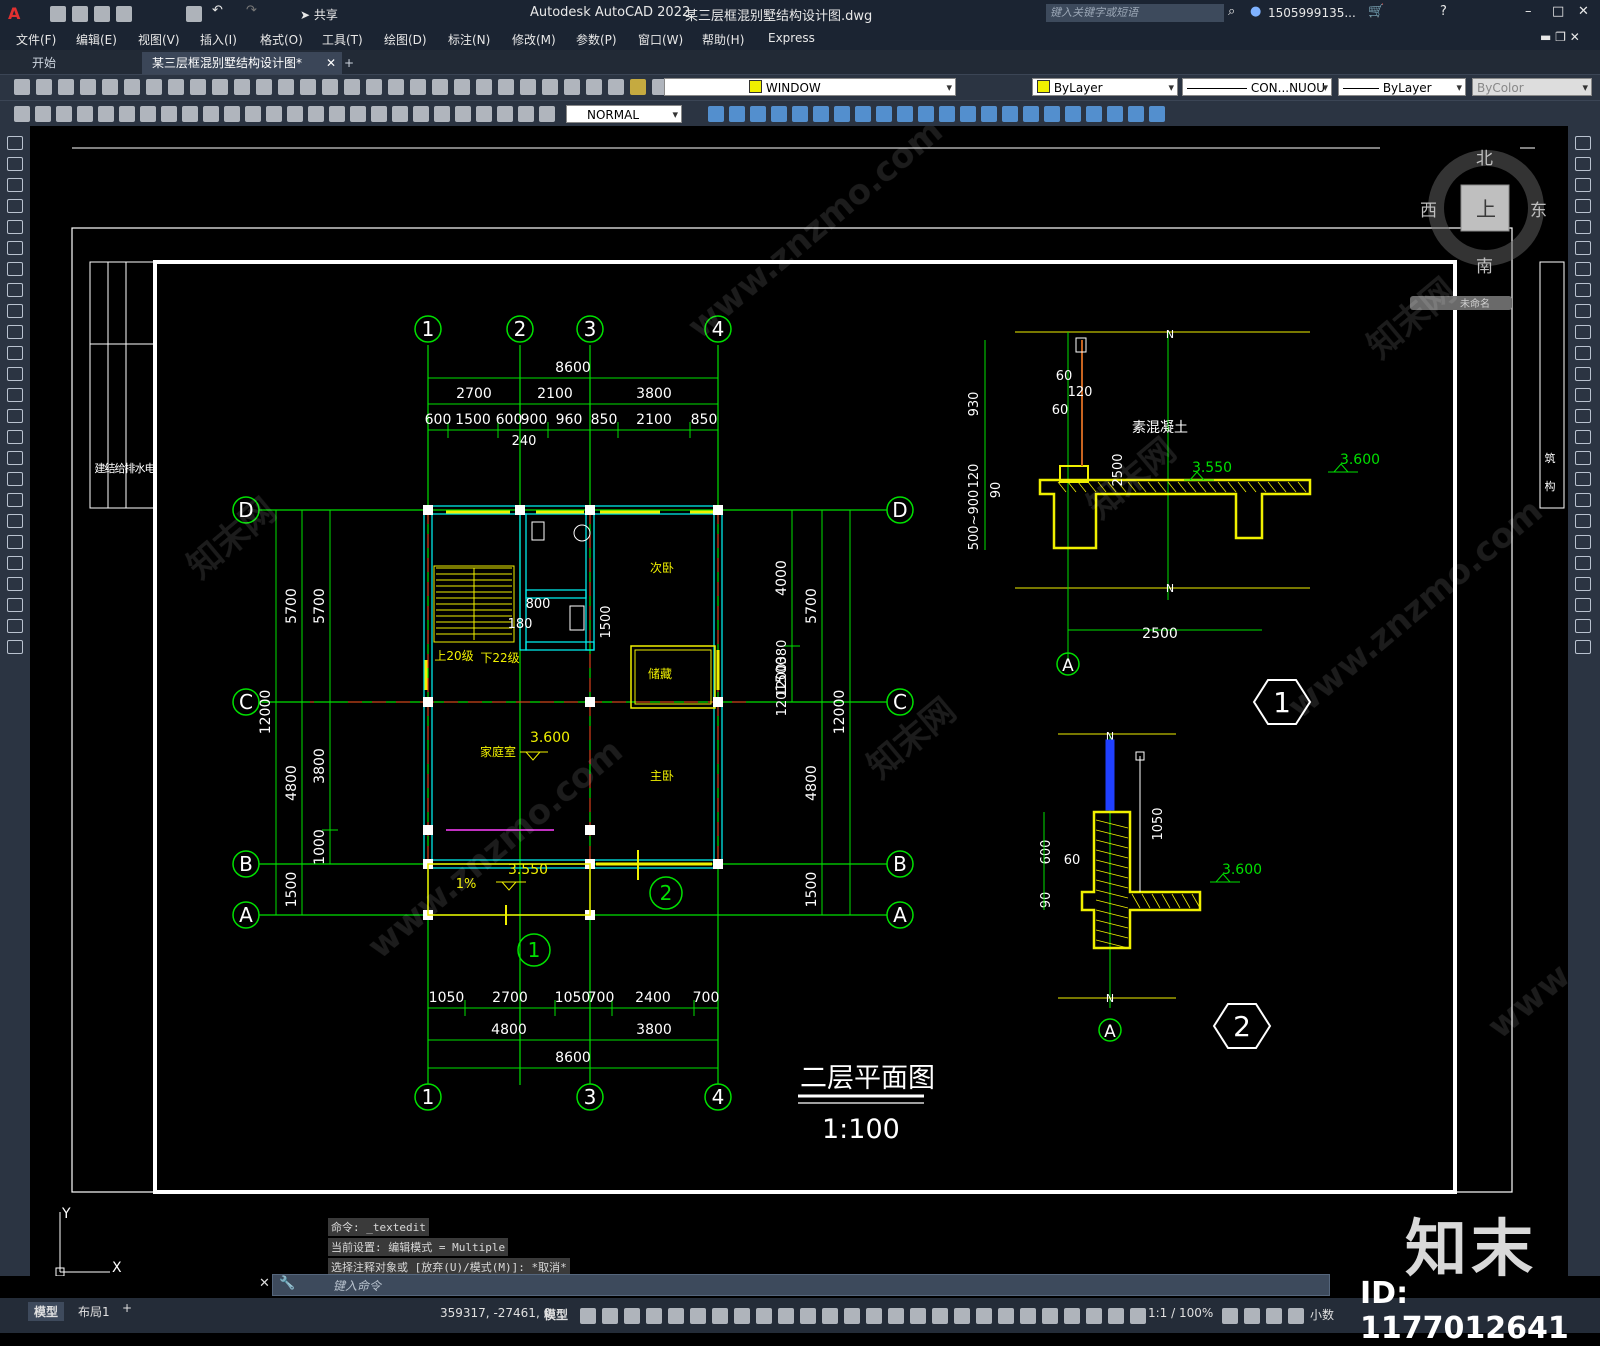 This screenshot has width=1600, height=1346. I want to click on menu-item: 文件(F), so click(36, 39).